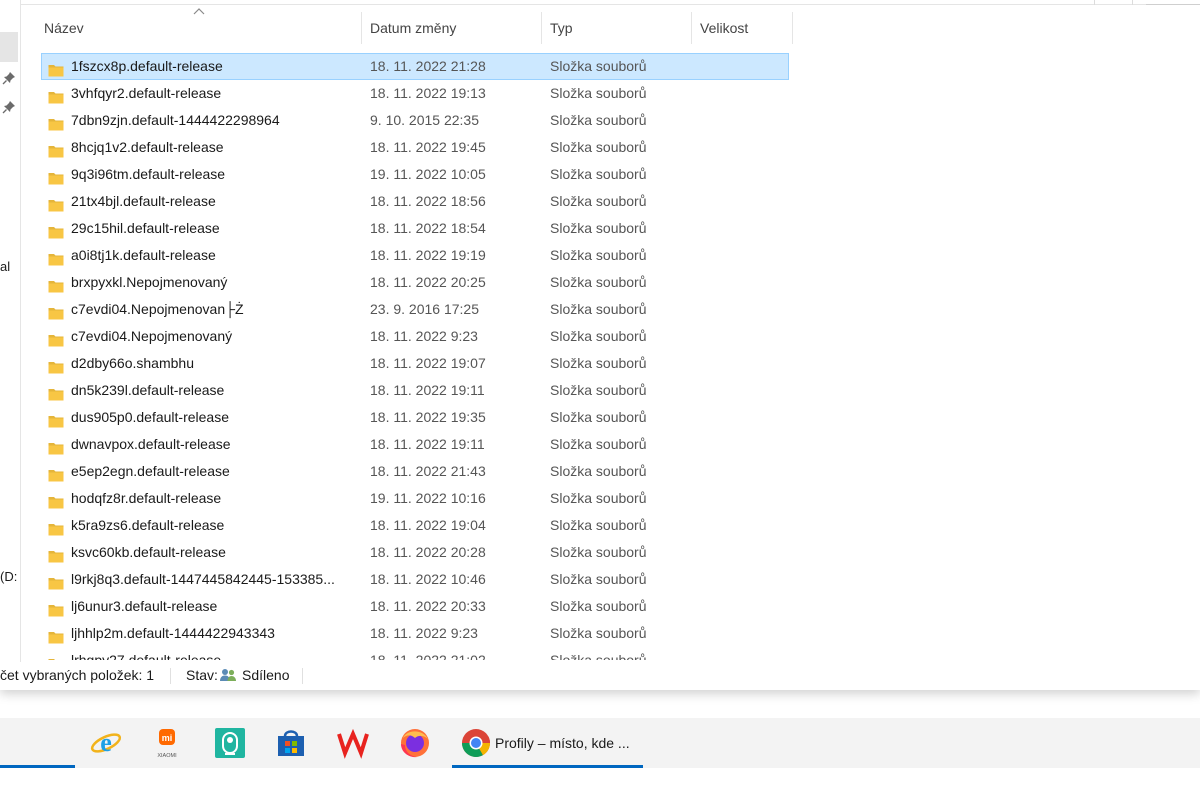  I want to click on shared-people-icon, so click(228, 675).